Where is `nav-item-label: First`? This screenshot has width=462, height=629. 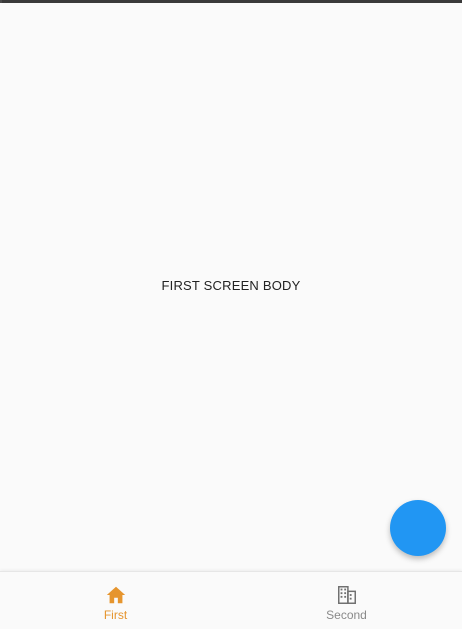
nav-item-label: First is located at coordinates (115, 615).